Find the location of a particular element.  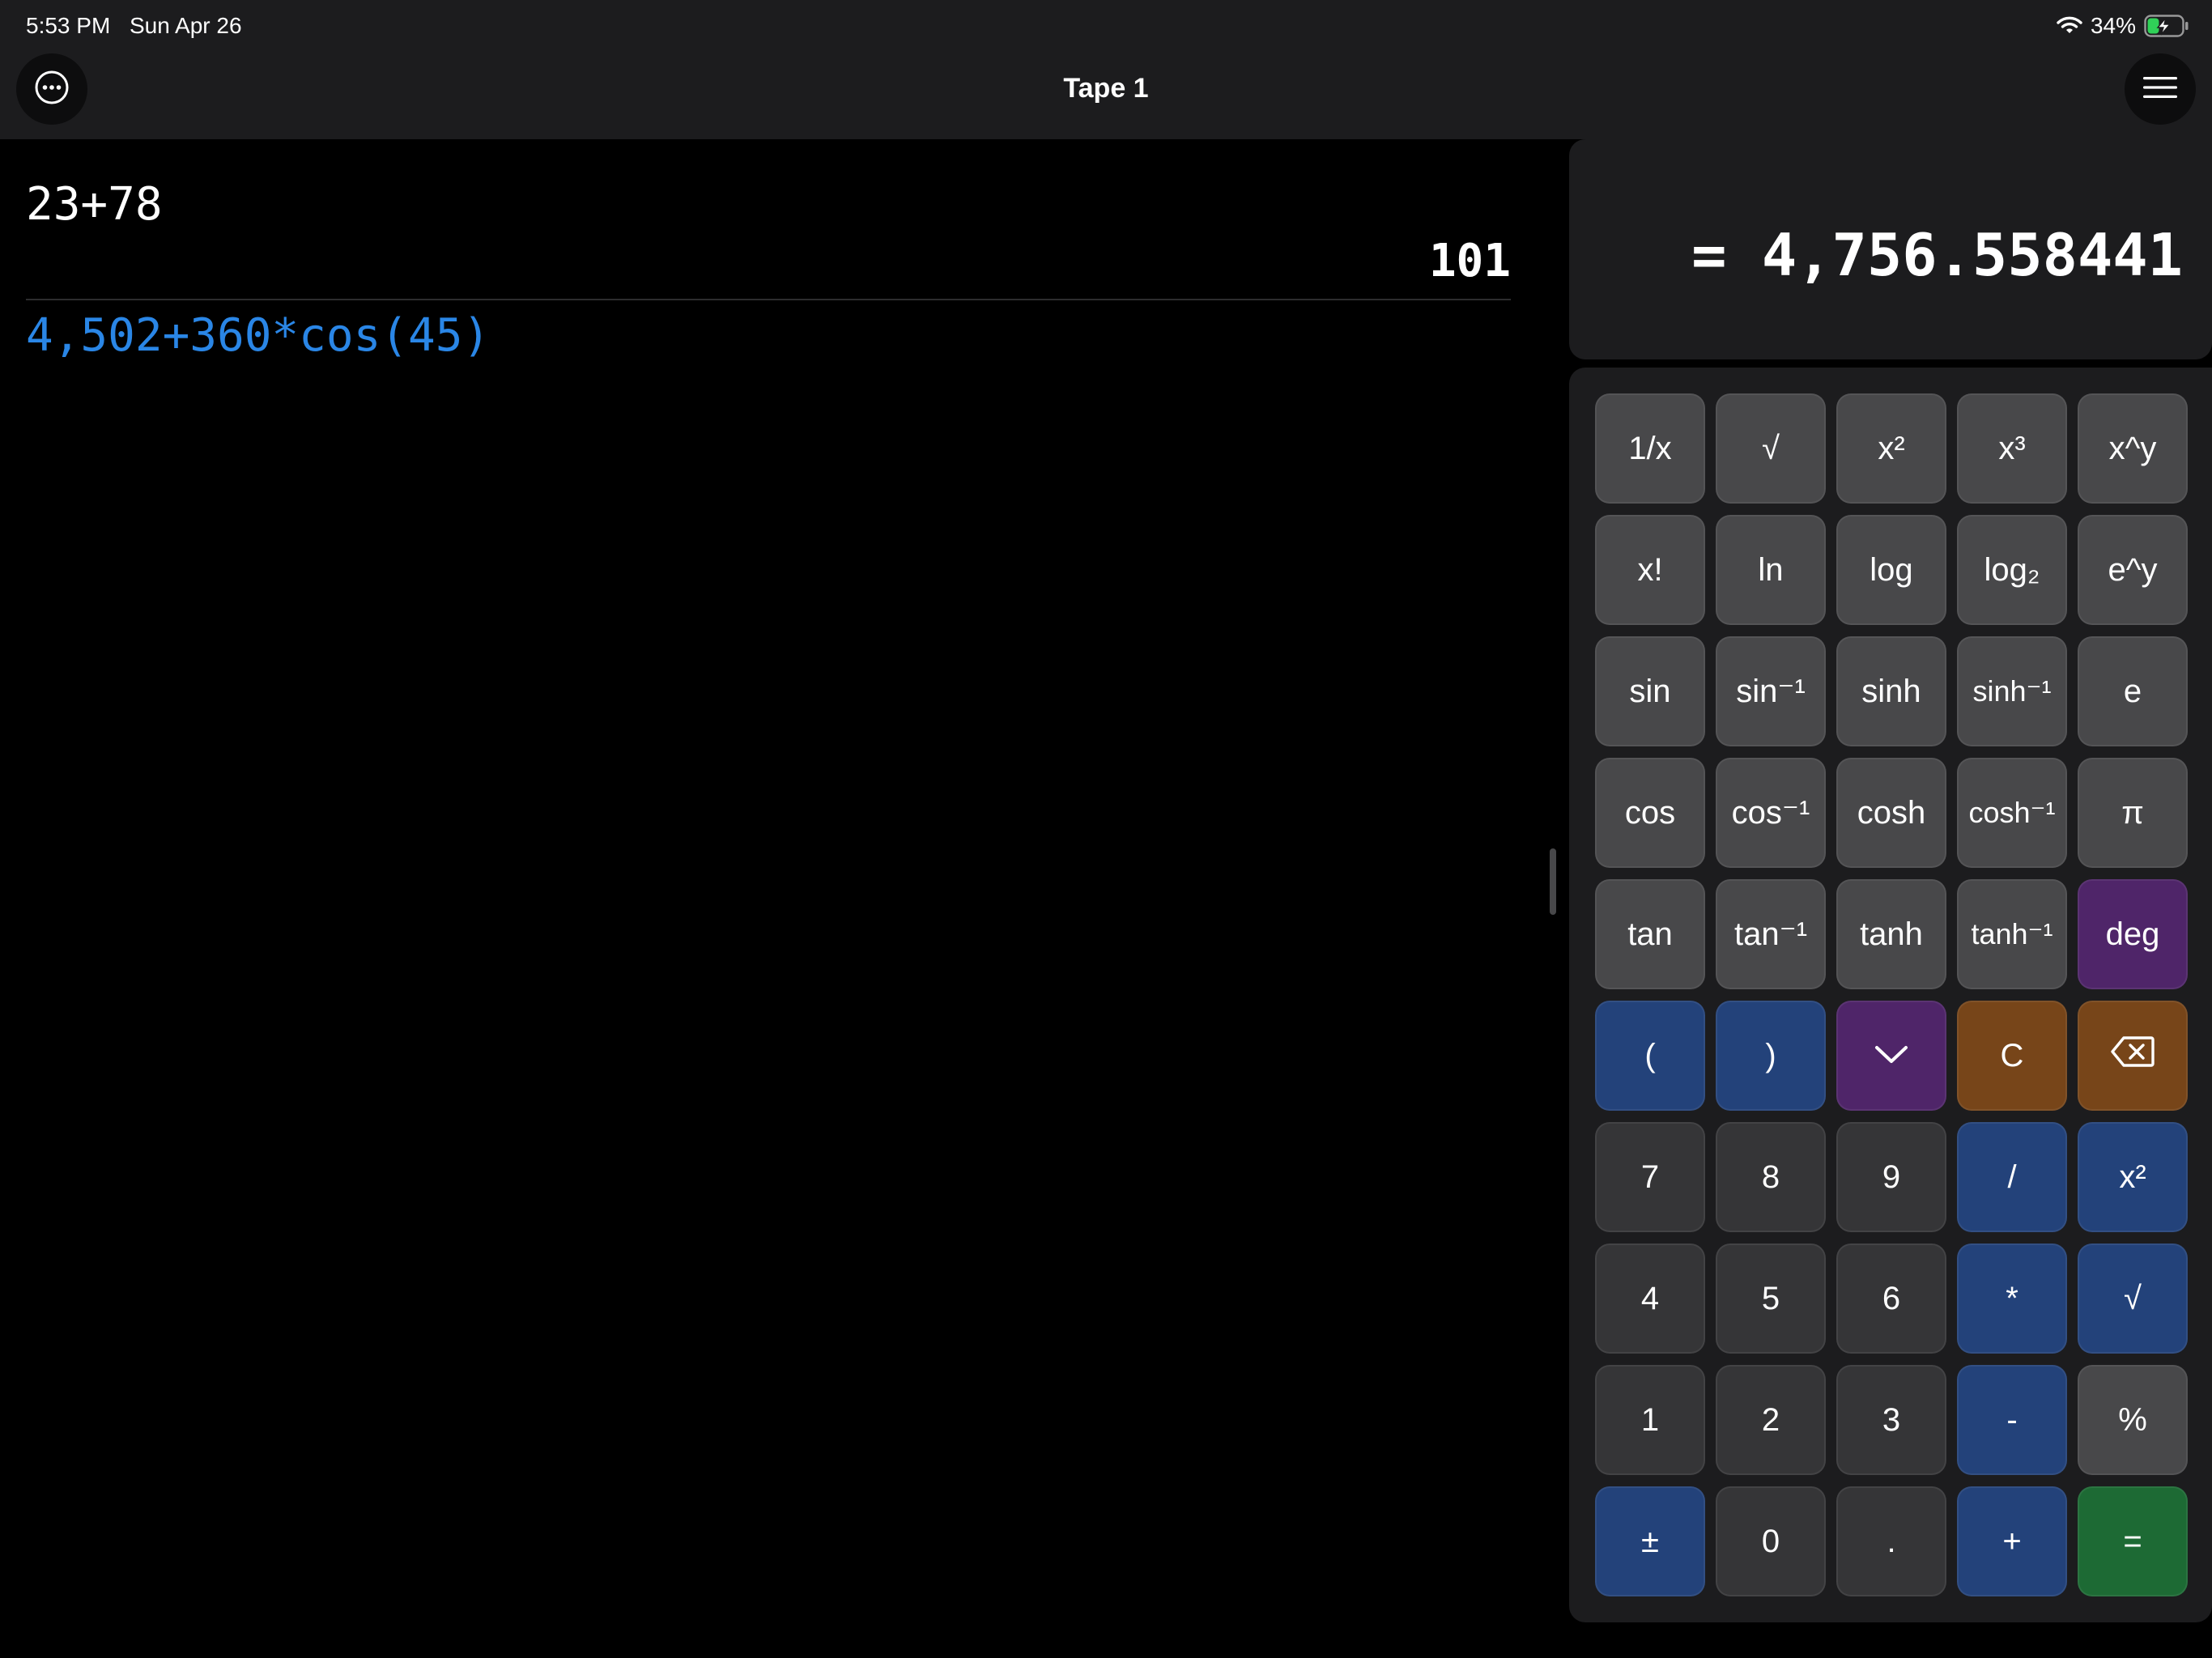

key-0: 0 is located at coordinates (1771, 1541).